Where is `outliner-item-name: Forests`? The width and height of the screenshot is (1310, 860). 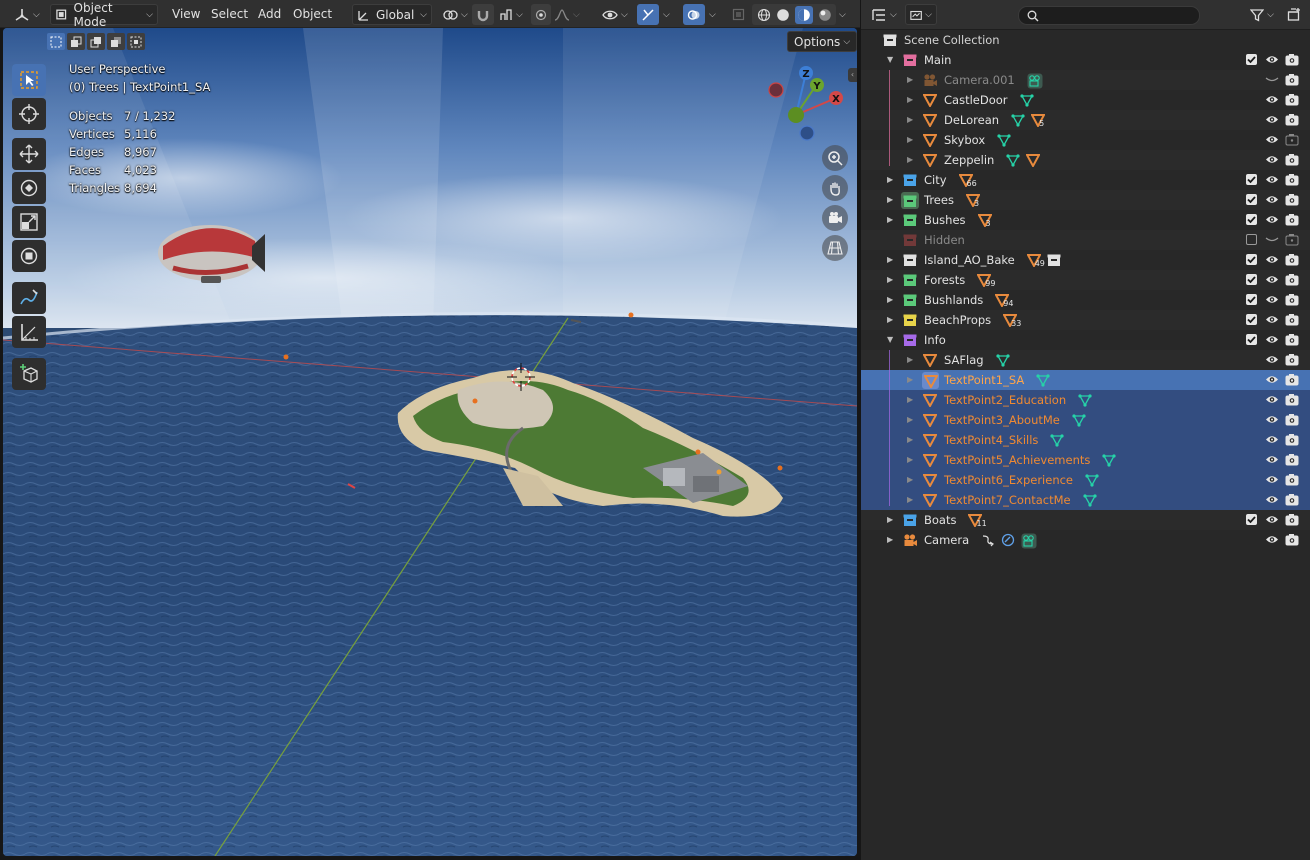
outliner-item-name: Forests is located at coordinates (944, 280).